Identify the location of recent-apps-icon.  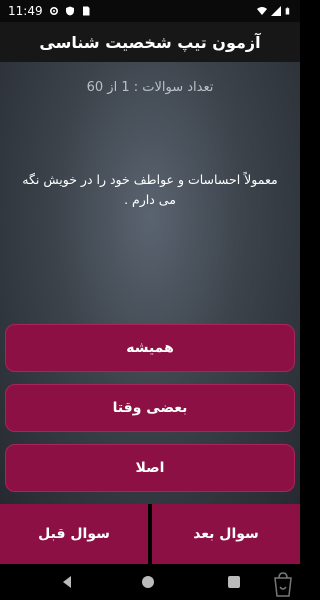
(234, 582).